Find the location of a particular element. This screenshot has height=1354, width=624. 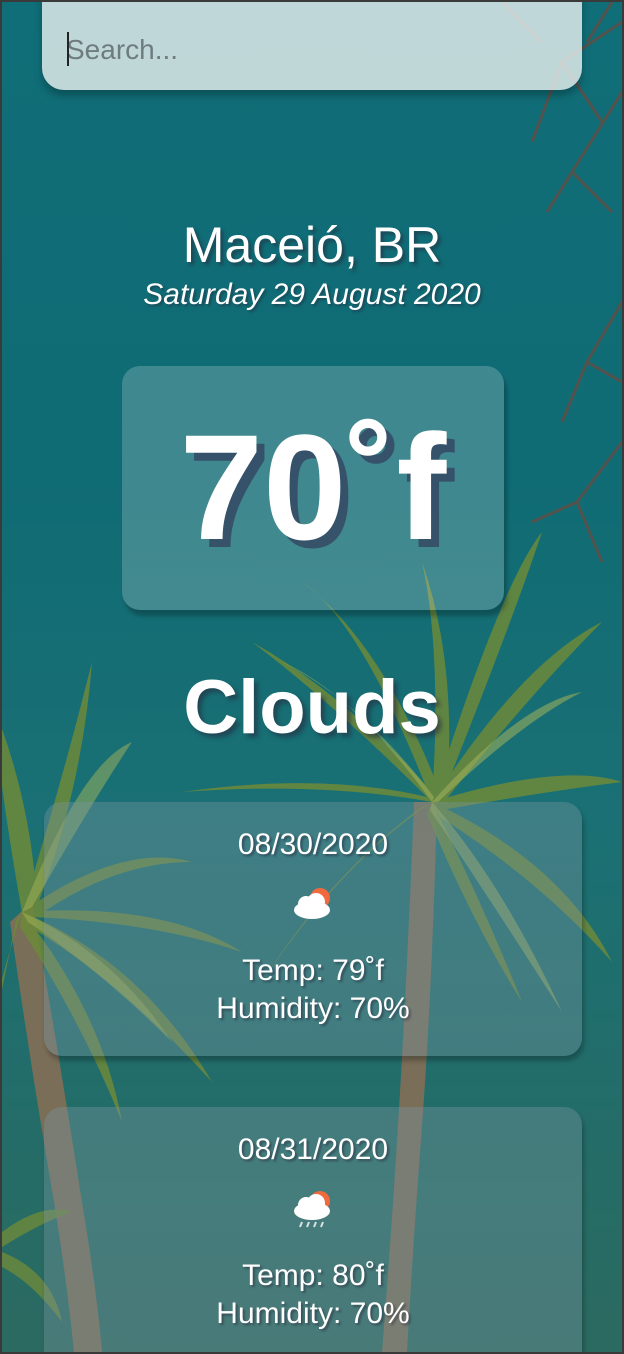

text-cursor is located at coordinates (68, 49).